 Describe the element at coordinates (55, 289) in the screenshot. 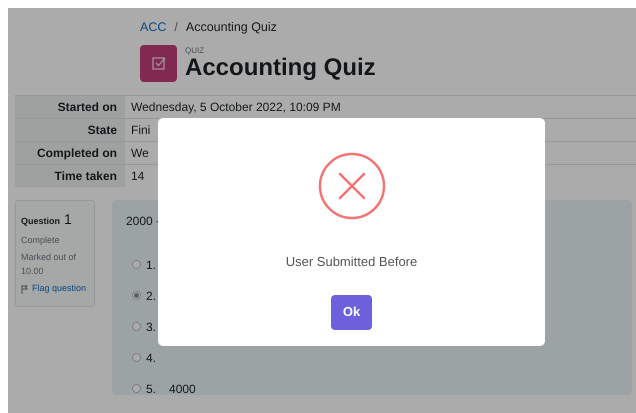

I see `flag-question-link: Flag question` at that location.